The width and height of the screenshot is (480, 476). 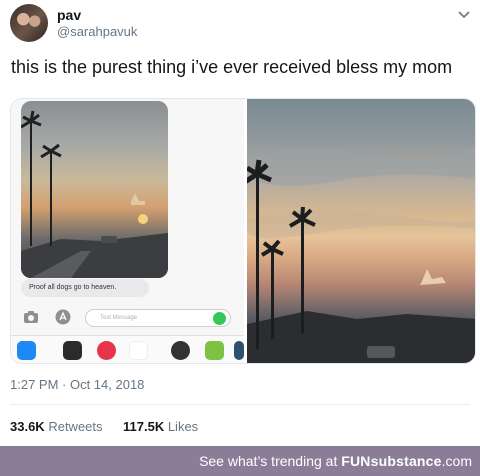 I want to click on likes-stat: 117.5K Likes, so click(x=160, y=426).